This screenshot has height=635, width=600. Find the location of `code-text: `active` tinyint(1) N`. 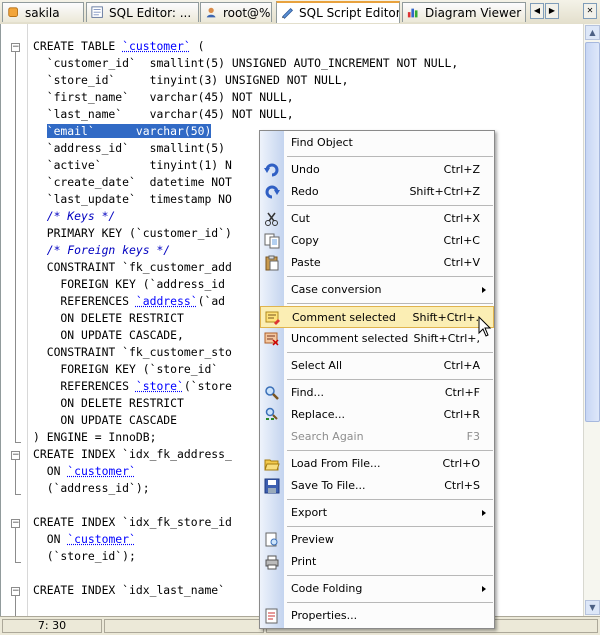

code-text: `active` tinyint(1) N is located at coordinates (132, 165).